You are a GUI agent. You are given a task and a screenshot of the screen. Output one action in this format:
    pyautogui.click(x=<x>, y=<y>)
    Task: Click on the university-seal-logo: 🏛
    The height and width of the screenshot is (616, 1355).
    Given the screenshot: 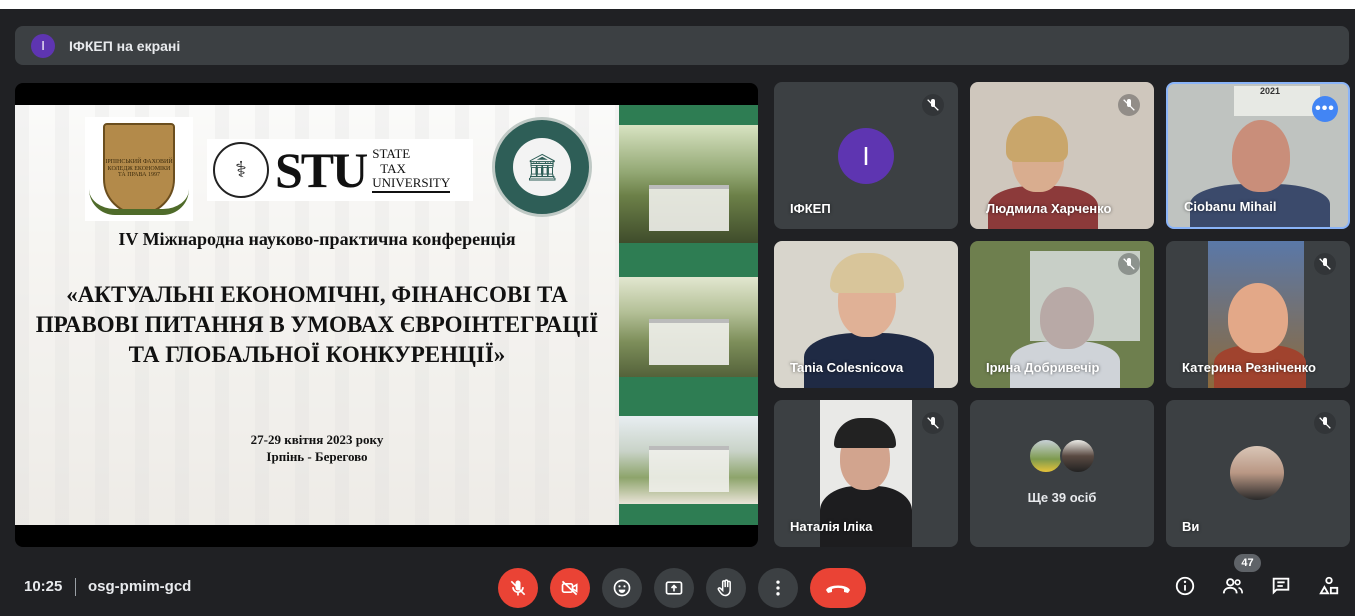 What is the action you would take?
    pyautogui.click(x=542, y=167)
    